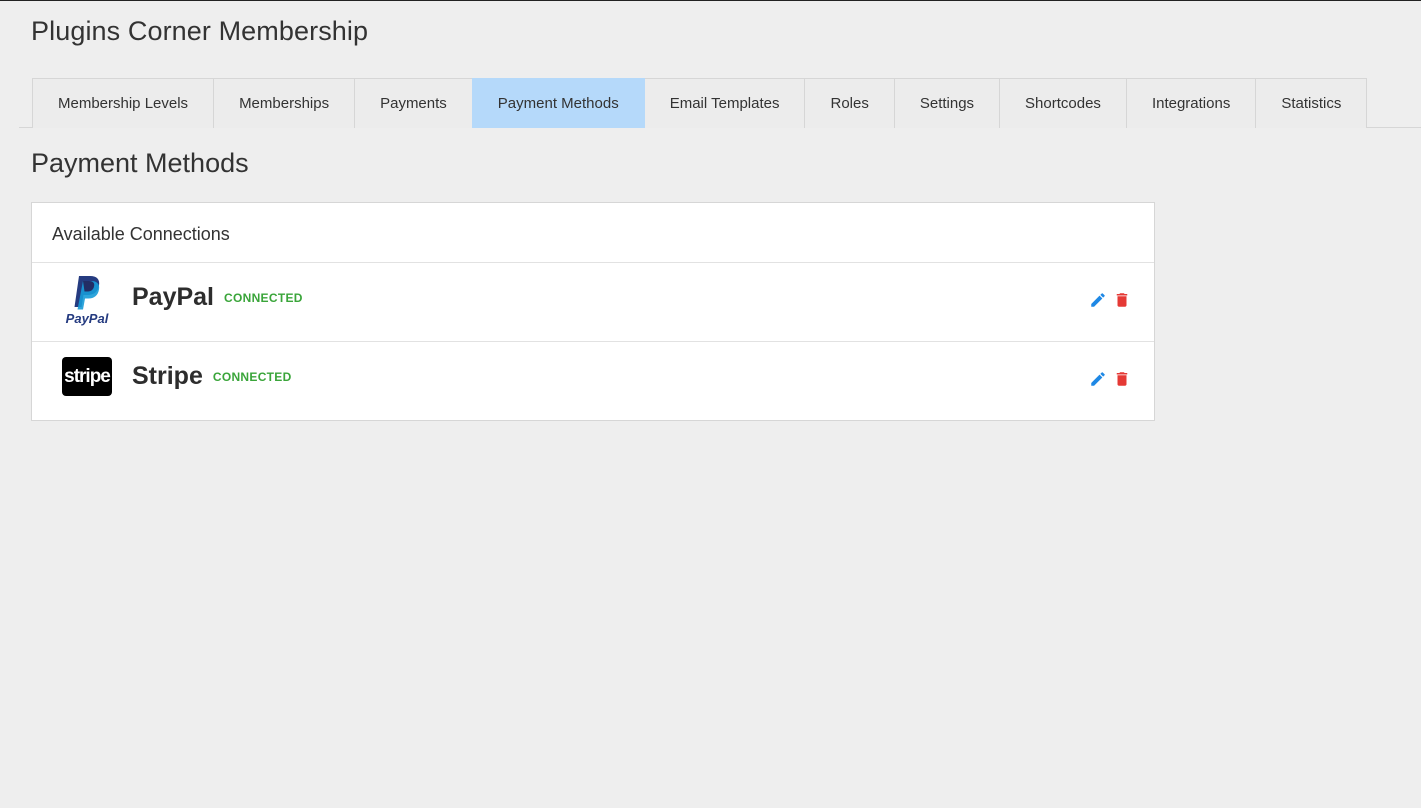 This screenshot has height=808, width=1421. What do you see at coordinates (1311, 103) in the screenshot?
I see `tab-statistics: Statistics` at bounding box center [1311, 103].